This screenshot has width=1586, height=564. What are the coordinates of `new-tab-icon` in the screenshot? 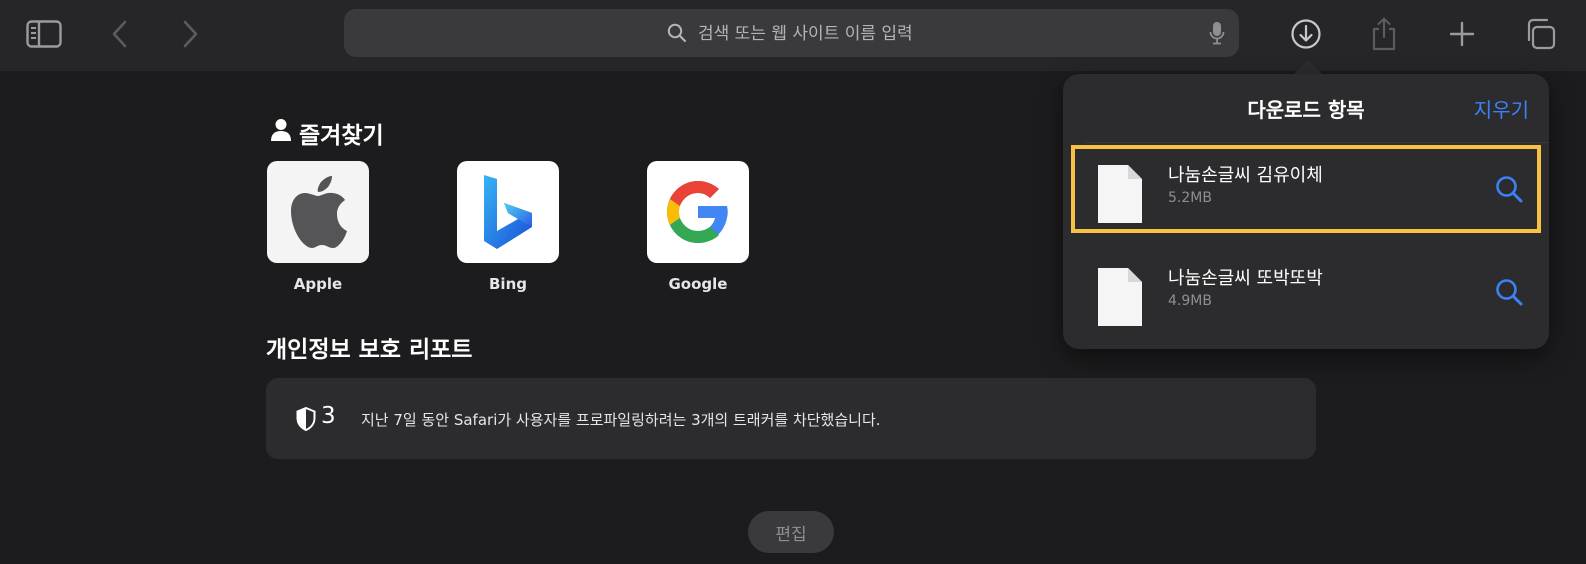 It's located at (1462, 34).